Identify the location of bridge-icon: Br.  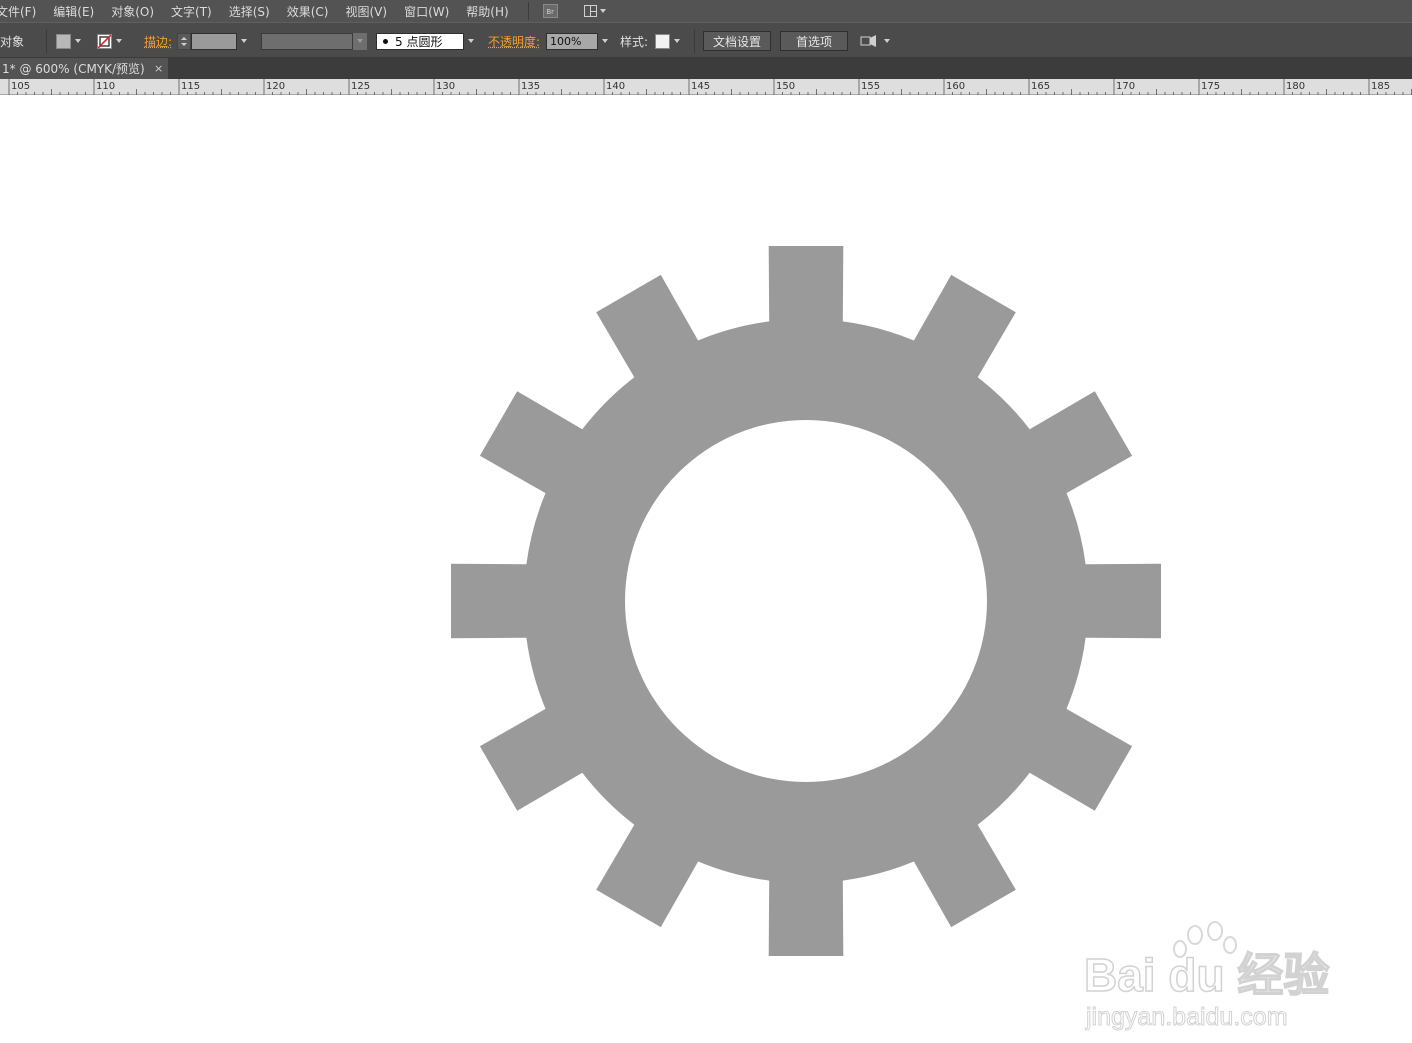
(550, 11).